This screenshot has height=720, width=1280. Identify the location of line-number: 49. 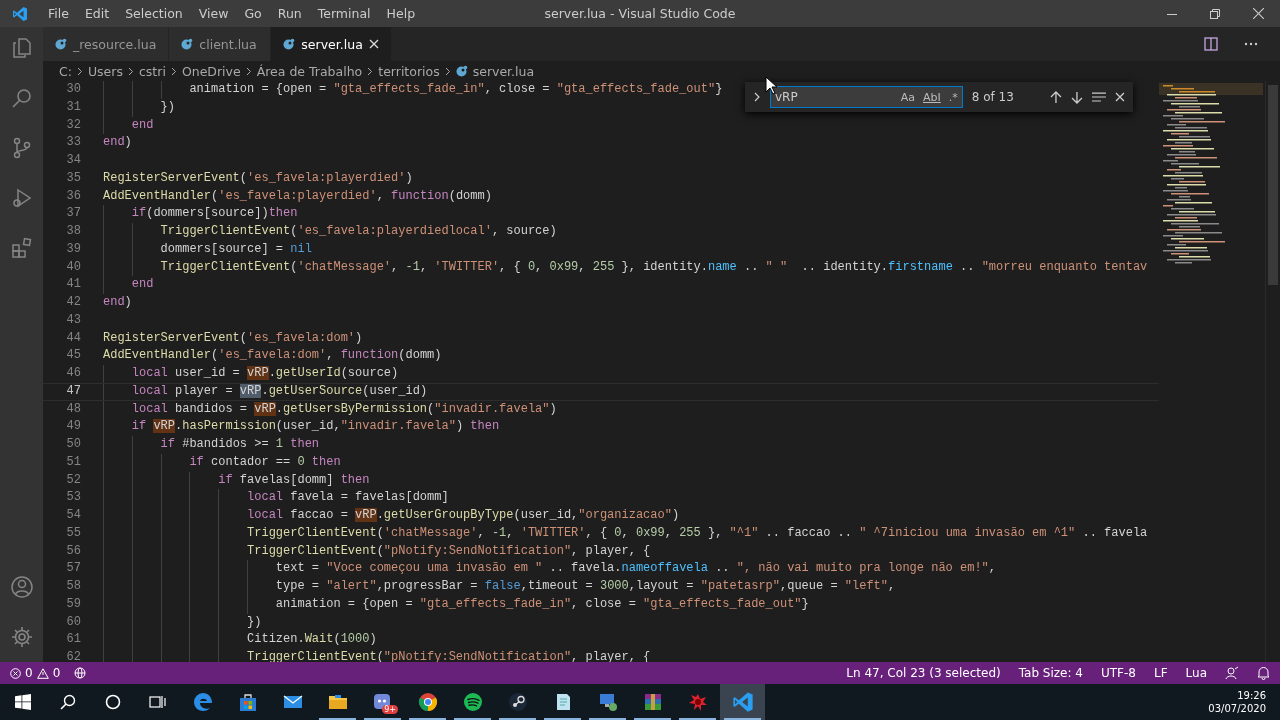
(73, 427).